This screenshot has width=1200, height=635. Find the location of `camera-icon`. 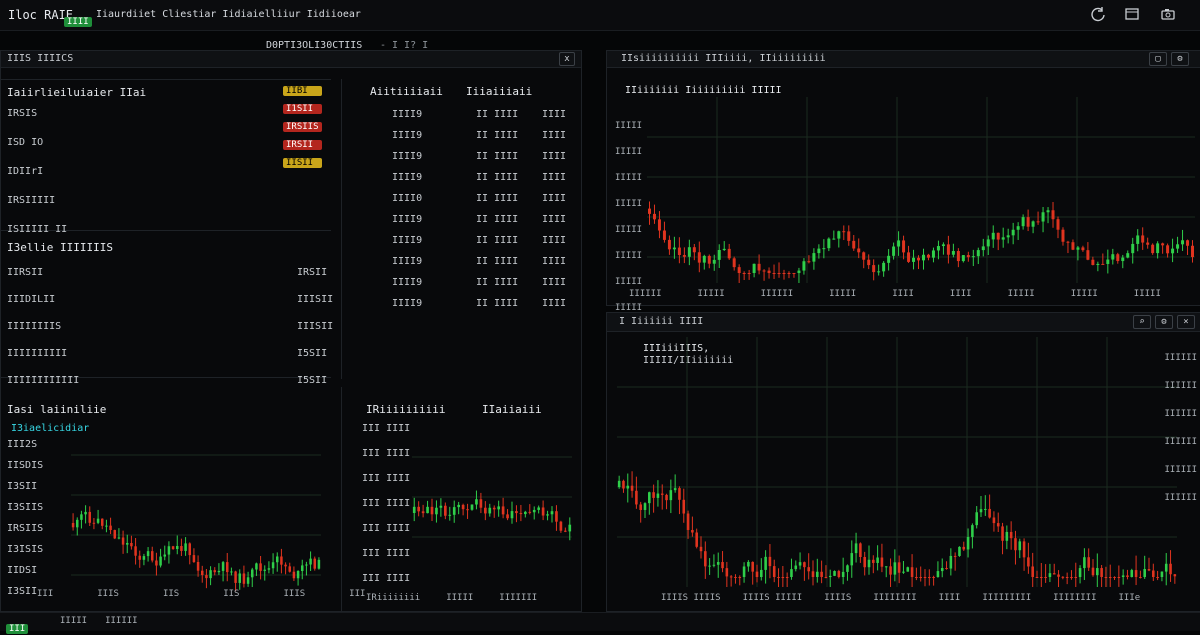

camera-icon is located at coordinates (1168, 14).